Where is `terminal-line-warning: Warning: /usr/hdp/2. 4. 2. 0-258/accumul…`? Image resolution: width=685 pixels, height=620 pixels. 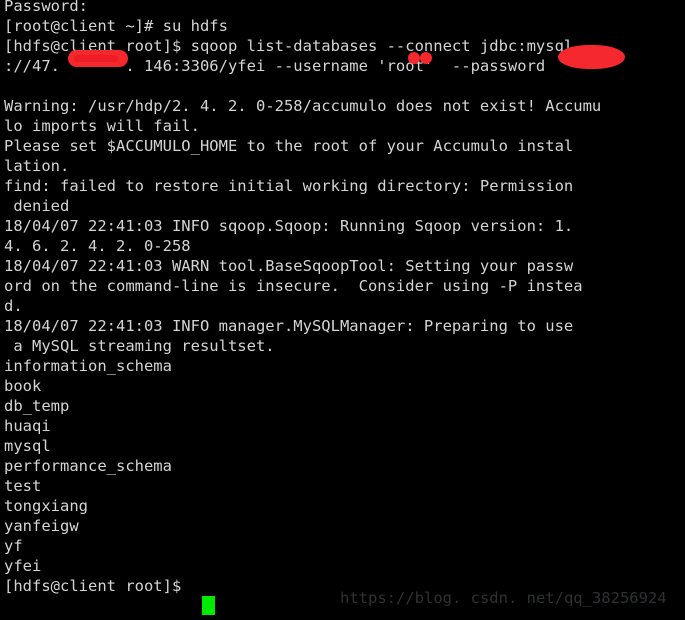
terminal-line-warning: Warning: /usr/hdp/2. 4. 2. 0-258/accumul… is located at coordinates (303, 106).